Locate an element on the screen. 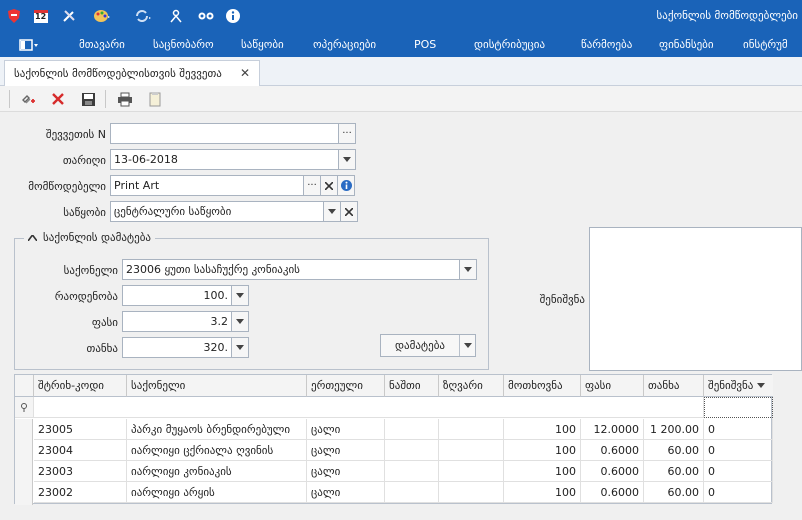  column-header-item: საქონელი is located at coordinates (217, 386).